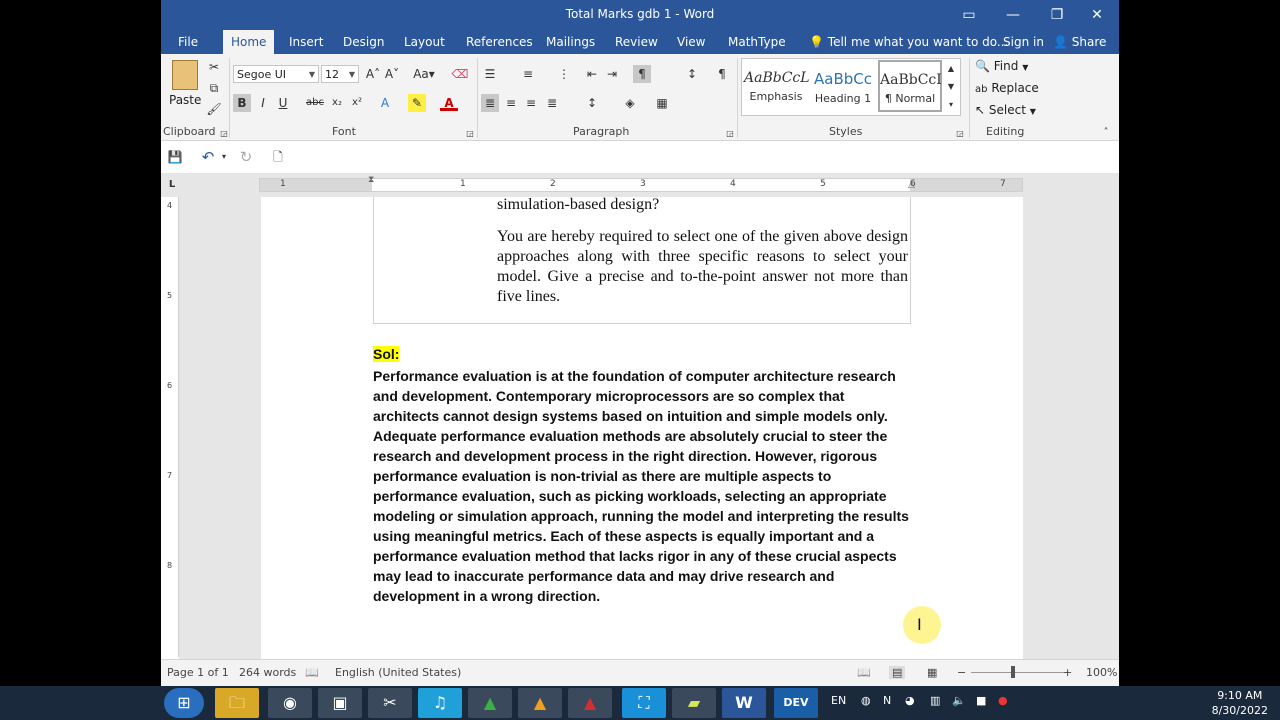 Image resolution: width=1280 pixels, height=720 pixels. Describe the element at coordinates (276, 74) in the screenshot. I see `font-name-combo: Segoe UI ▼` at that location.